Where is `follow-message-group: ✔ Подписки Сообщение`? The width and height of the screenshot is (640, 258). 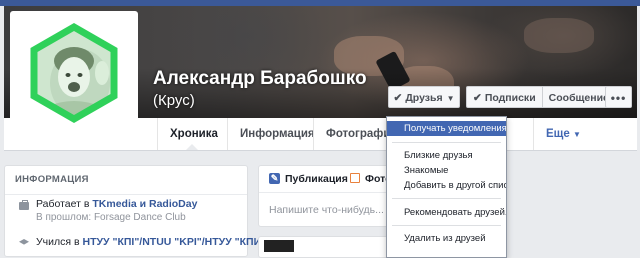 follow-message-group: ✔ Подписки Сообщение is located at coordinates (541, 97).